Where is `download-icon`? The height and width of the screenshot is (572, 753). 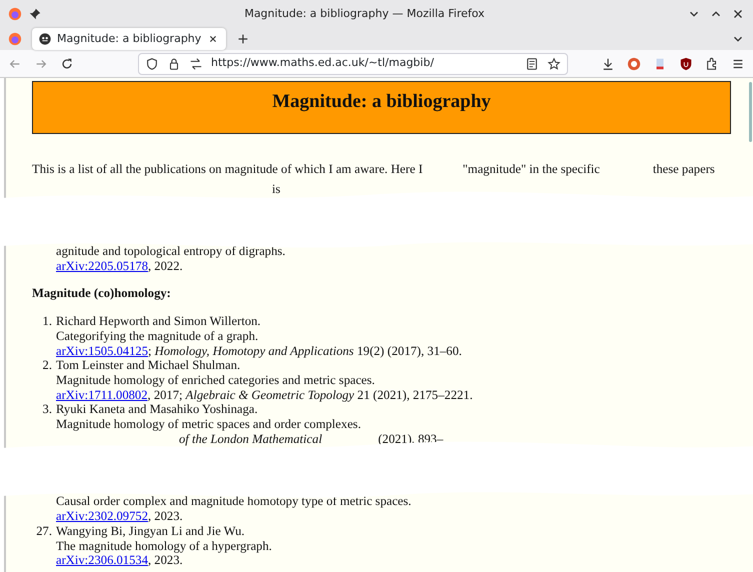
download-icon is located at coordinates (608, 63).